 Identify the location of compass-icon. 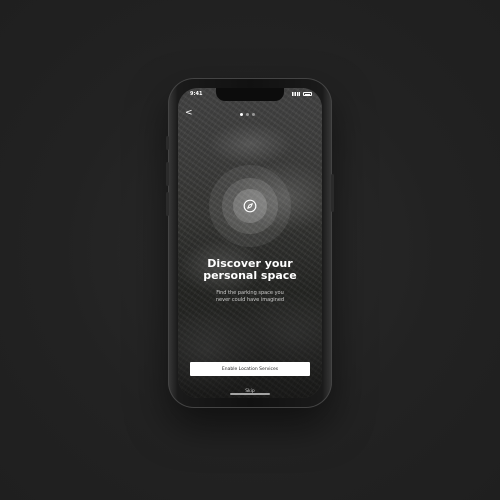
(250, 206).